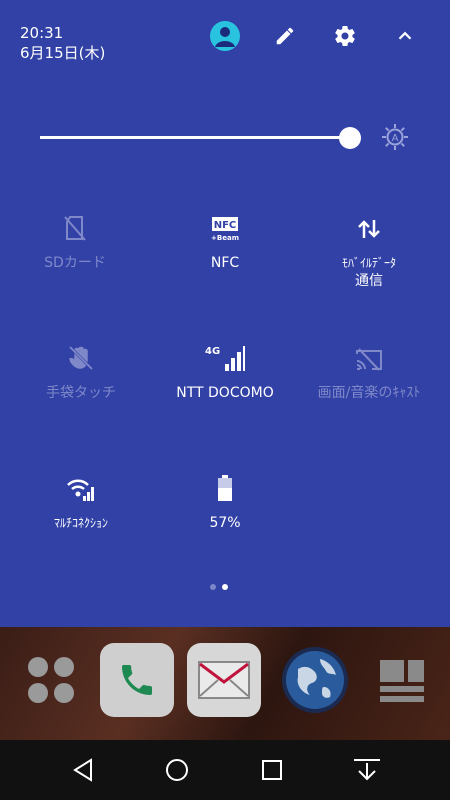  What do you see at coordinates (368, 263) in the screenshot?
I see `tile-label-line1: ﾓﾊﾞｲﾙﾃﾞｰﾀ` at bounding box center [368, 263].